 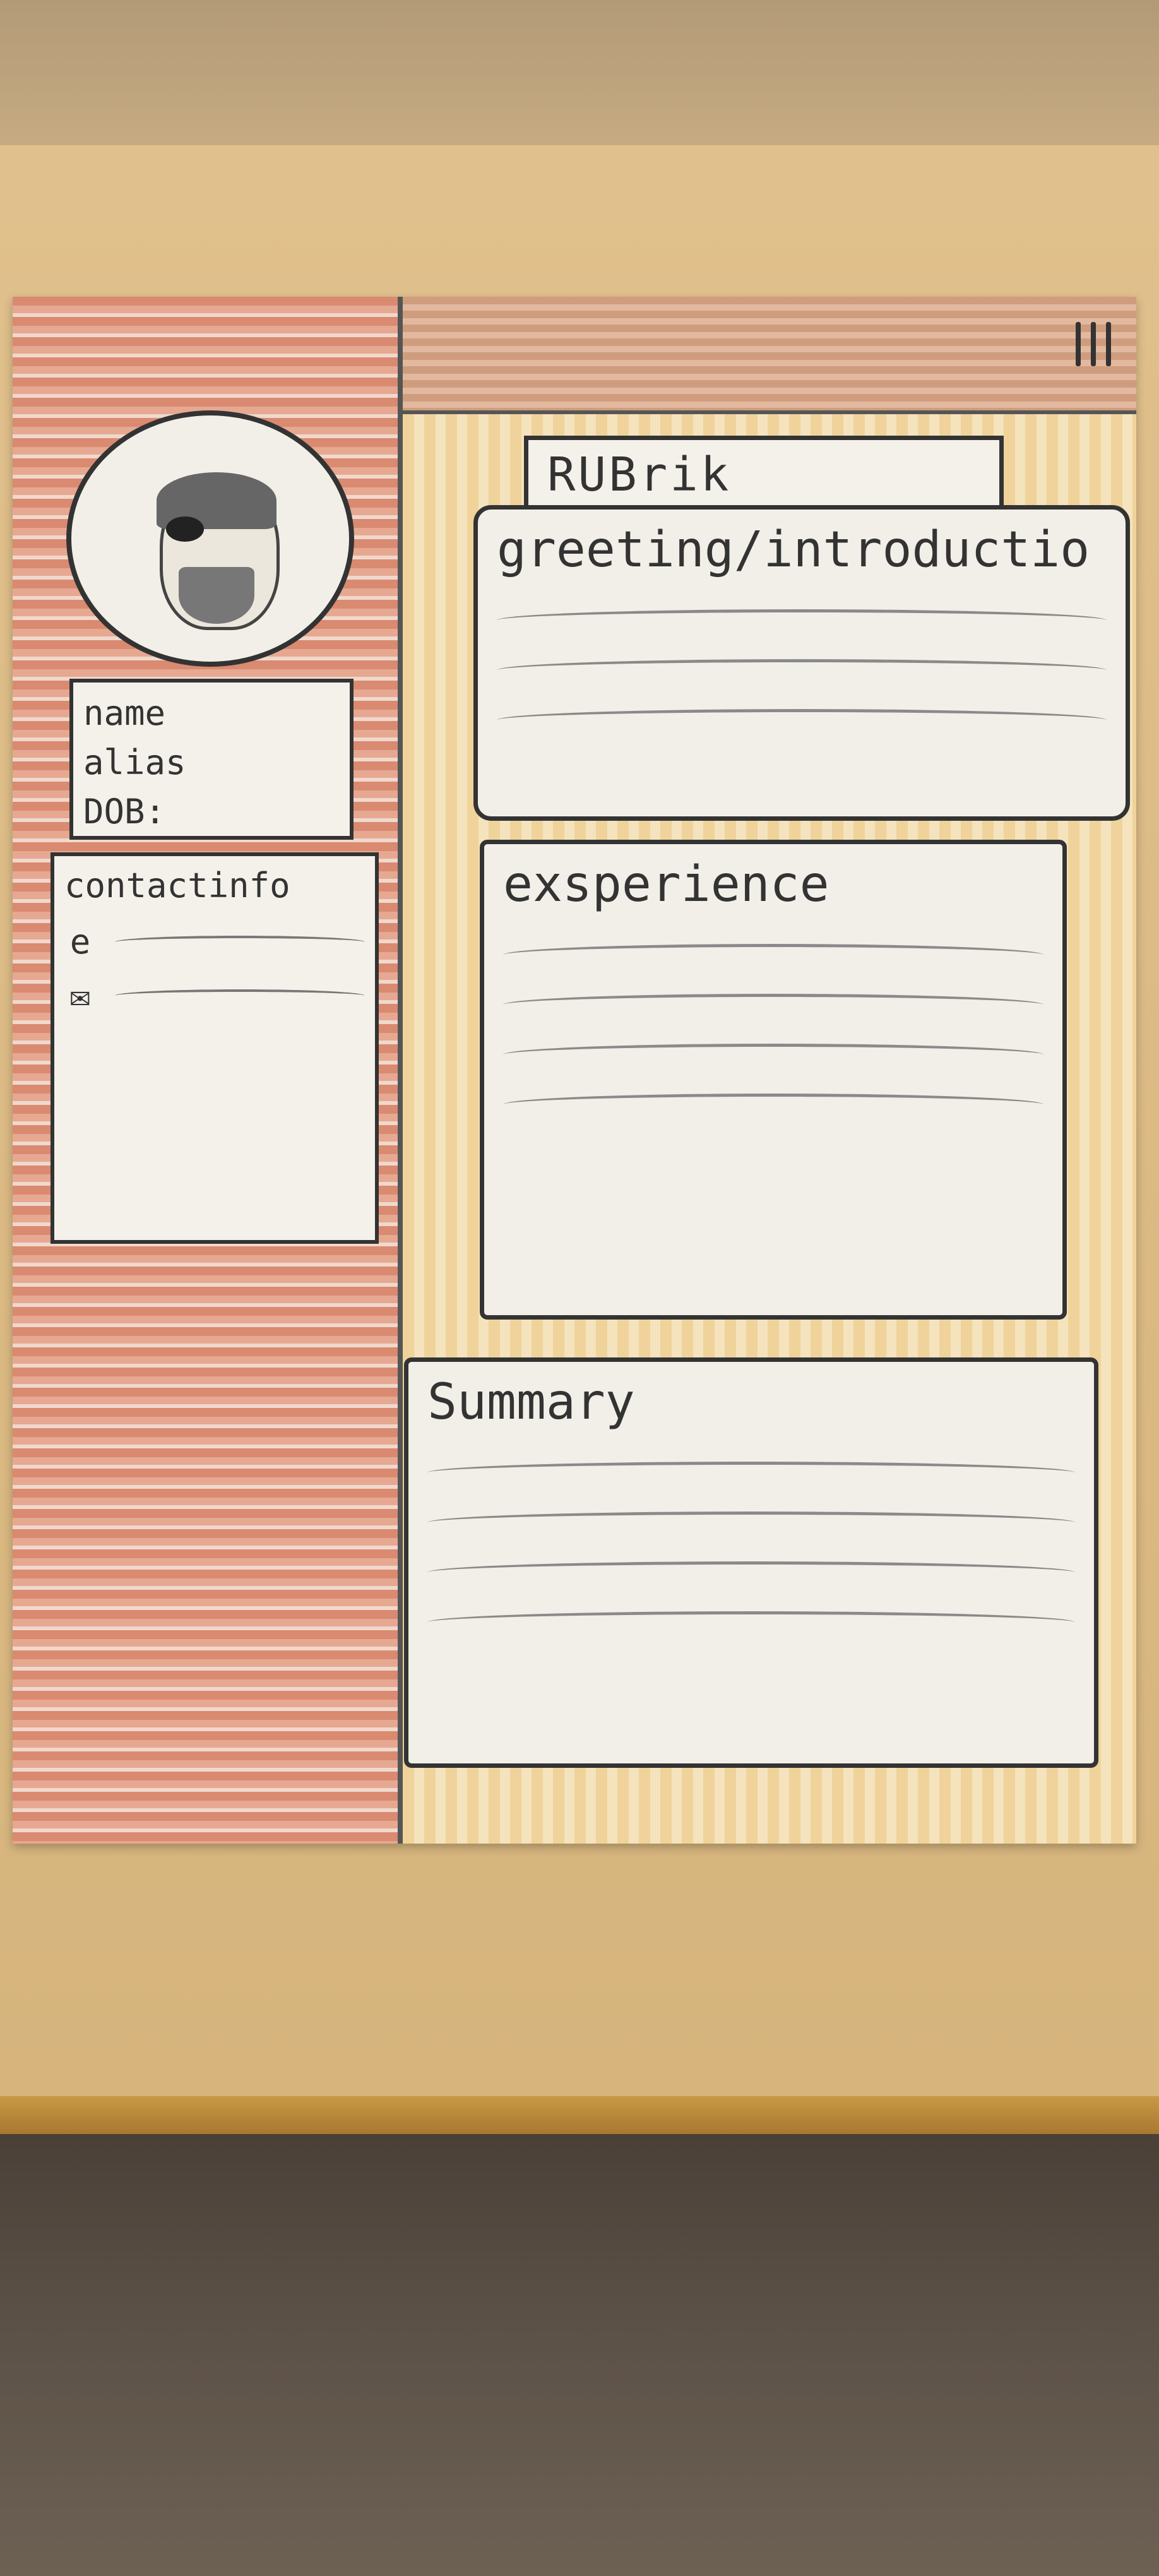 I want to click on avatar, so click(x=210, y=538).